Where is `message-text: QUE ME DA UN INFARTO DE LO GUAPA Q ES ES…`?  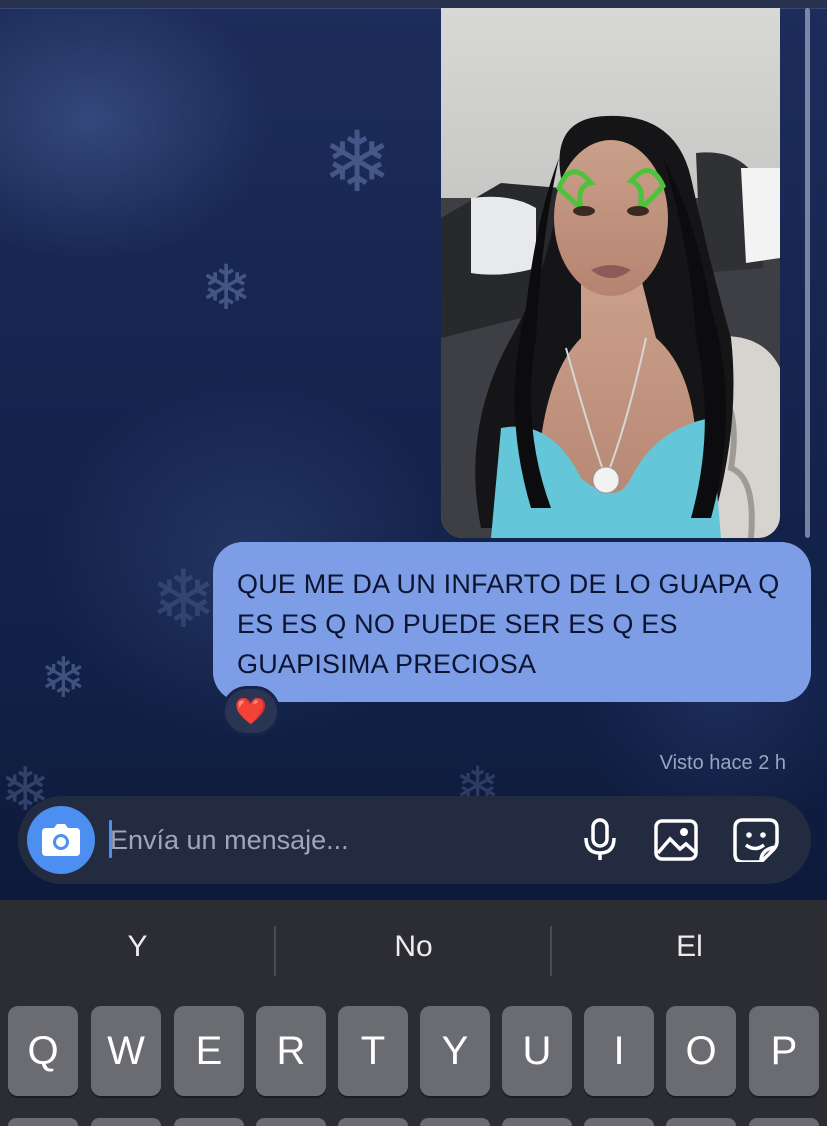
message-text: QUE ME DA UN INFARTO DE LO GUAPA Q ES ES… is located at coordinates (508, 624).